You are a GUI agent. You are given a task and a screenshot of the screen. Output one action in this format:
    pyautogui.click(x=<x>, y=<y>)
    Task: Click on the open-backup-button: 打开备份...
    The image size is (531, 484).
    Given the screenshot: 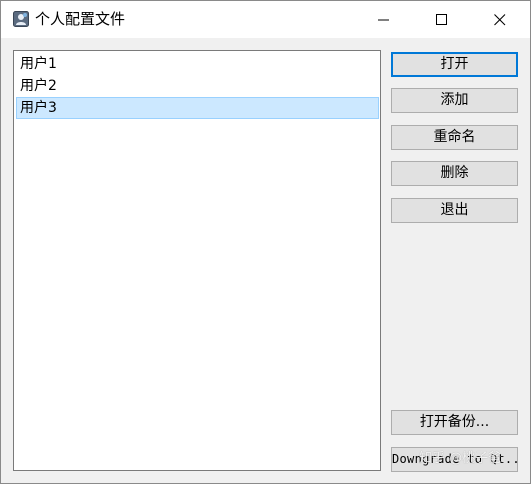 What is the action you would take?
    pyautogui.click(x=454, y=422)
    